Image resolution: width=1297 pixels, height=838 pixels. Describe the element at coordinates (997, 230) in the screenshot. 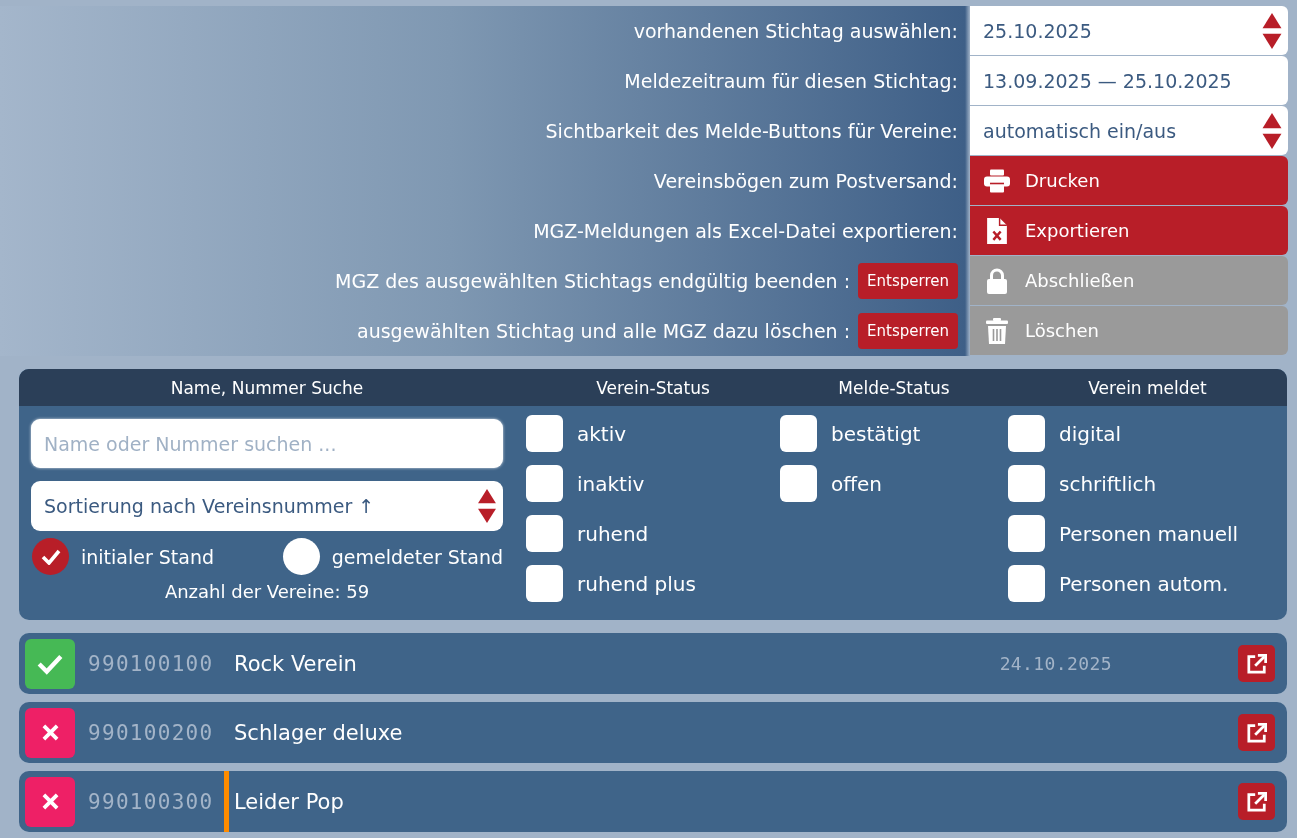

I see `spreadsheet-file-icon` at that location.